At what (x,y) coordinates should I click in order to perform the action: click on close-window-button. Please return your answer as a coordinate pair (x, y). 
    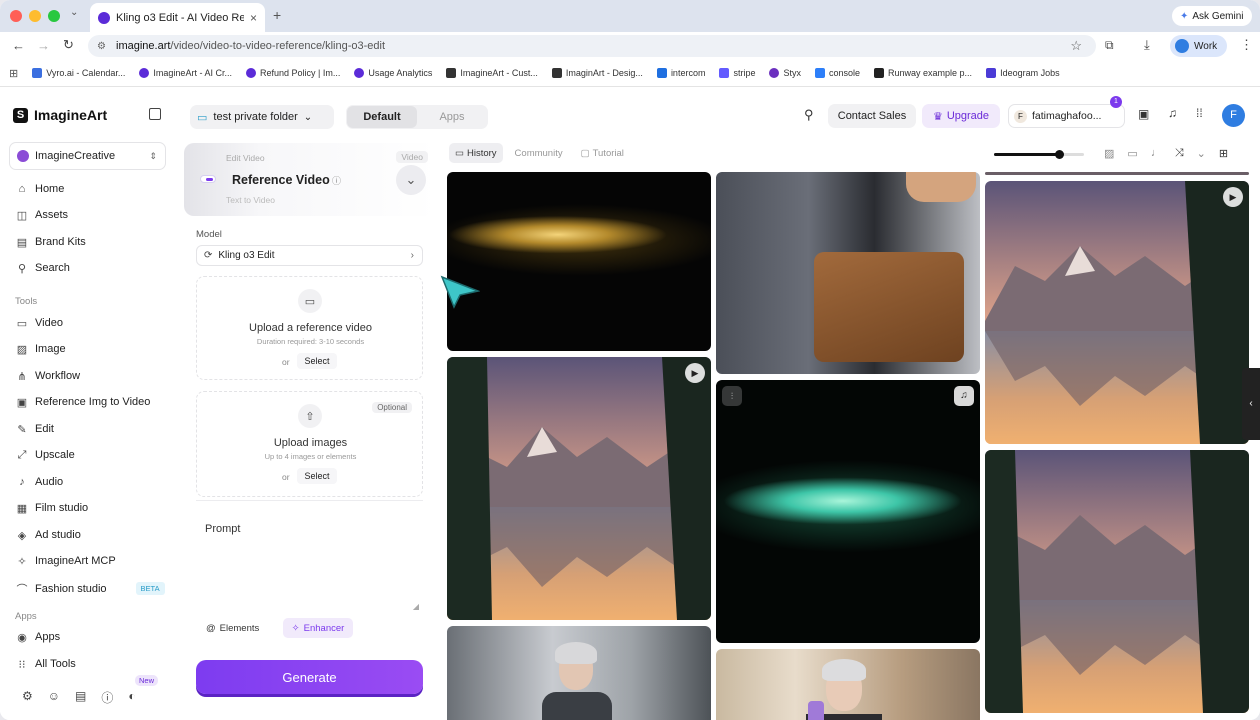
    Looking at the image, I should click on (16, 16).